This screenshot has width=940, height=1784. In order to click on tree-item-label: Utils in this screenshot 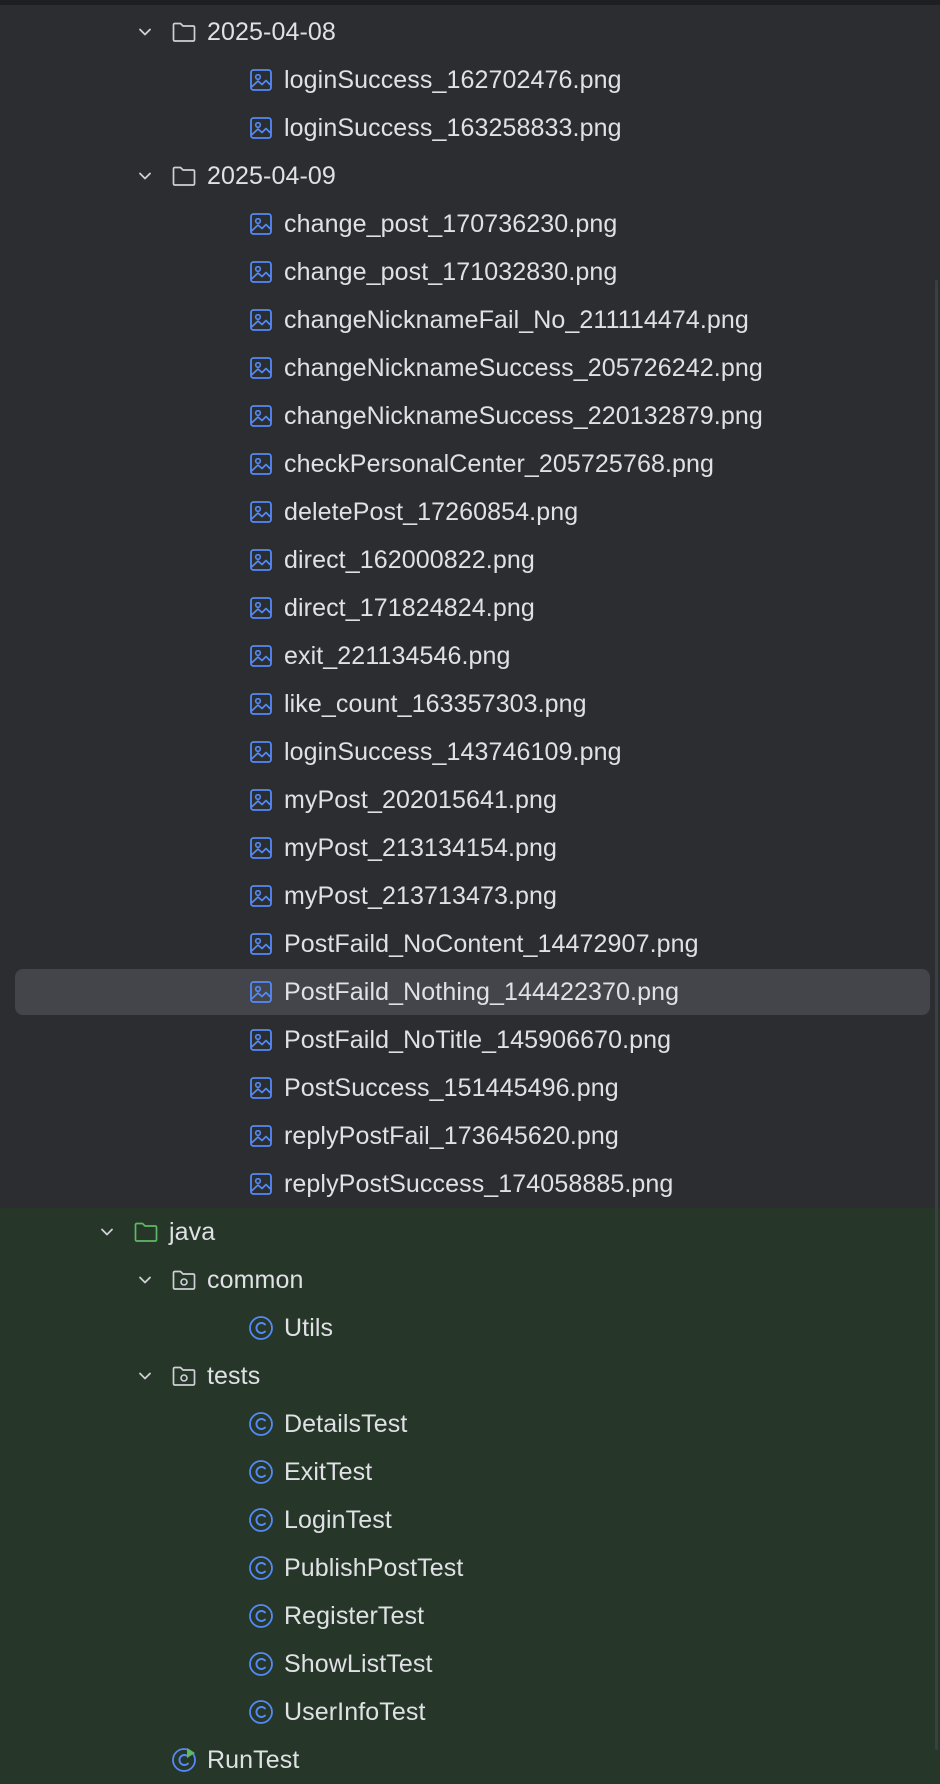, I will do `click(309, 1327)`.